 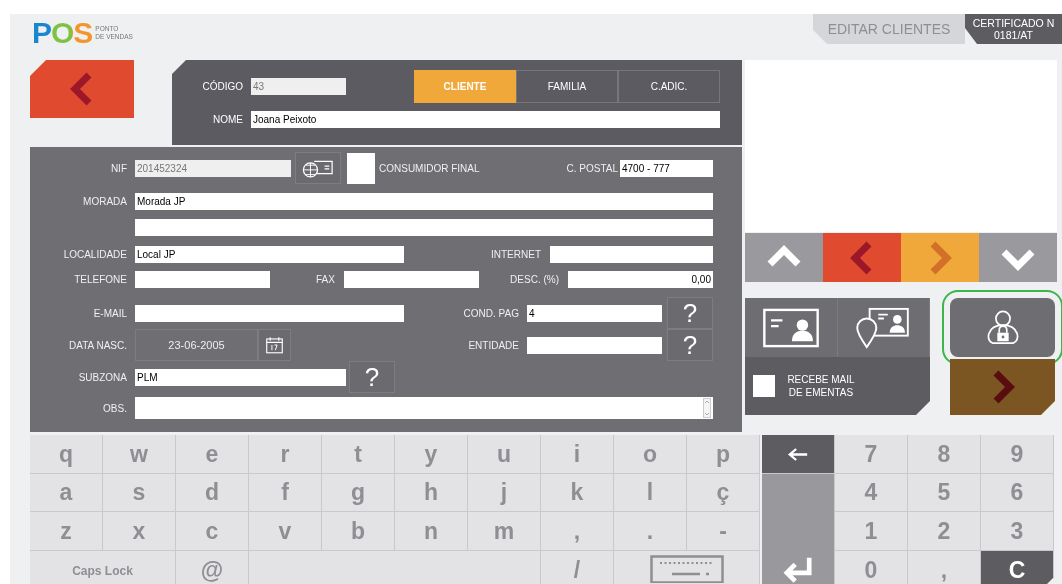 I want to click on input-field: 201452324, so click(x=213, y=168).